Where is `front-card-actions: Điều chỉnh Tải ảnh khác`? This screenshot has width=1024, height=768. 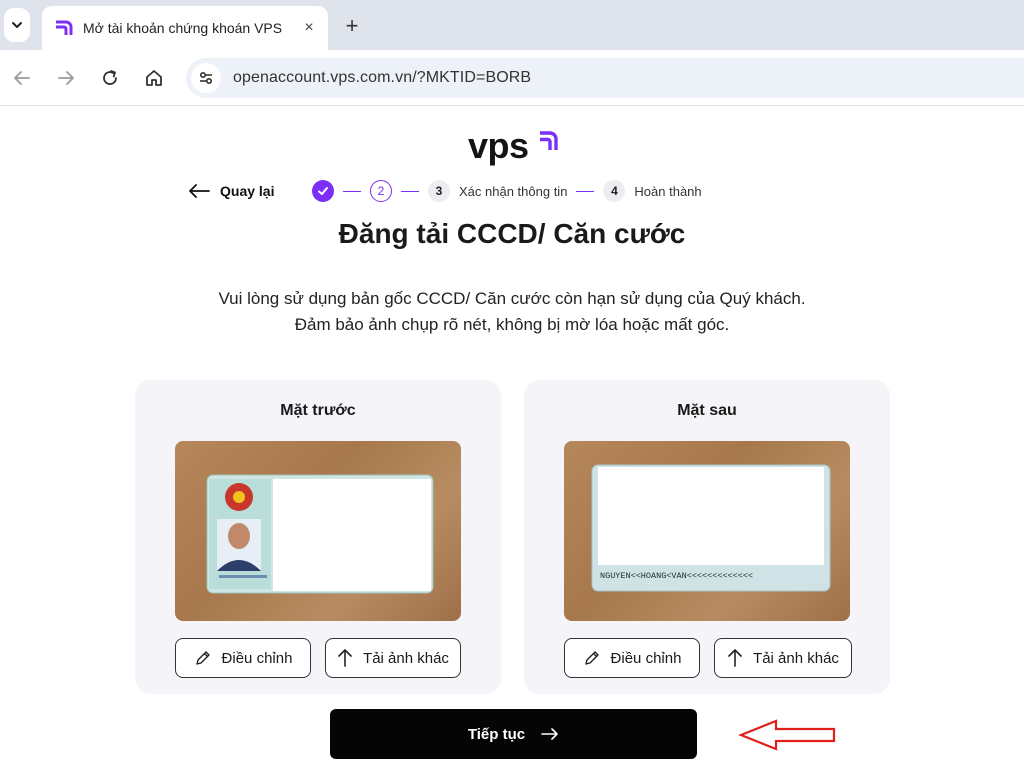 front-card-actions: Điều chỉnh Tải ảnh khác is located at coordinates (318, 658).